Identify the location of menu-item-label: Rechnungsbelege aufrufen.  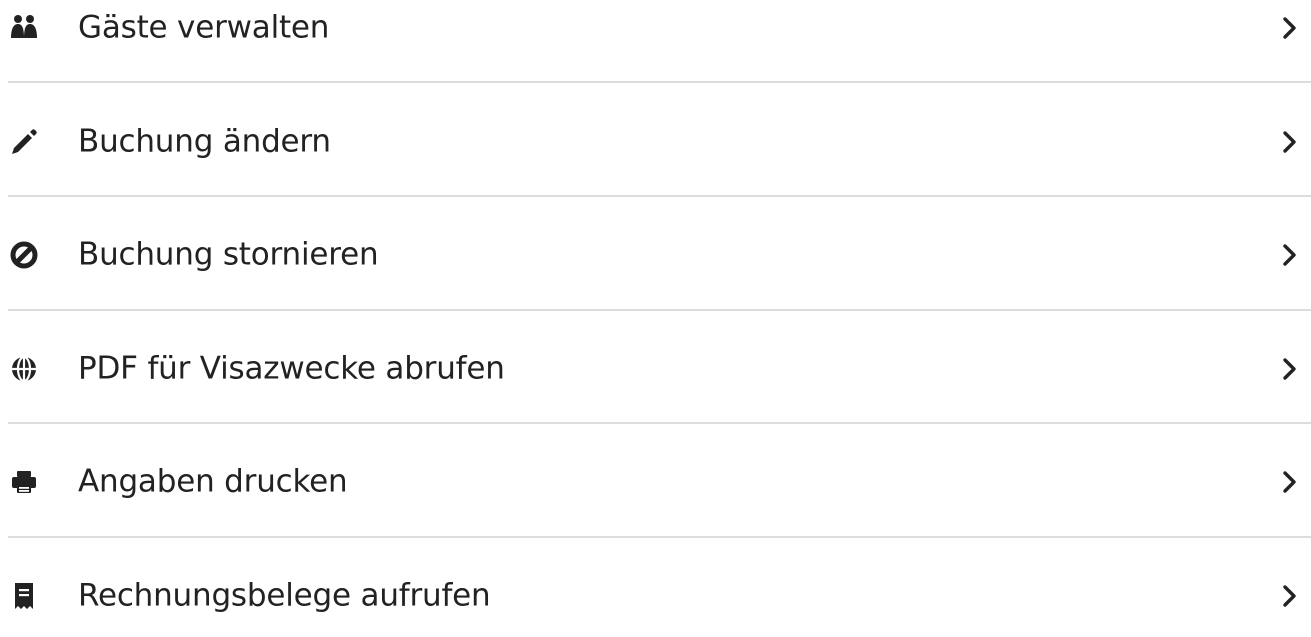
(284, 595).